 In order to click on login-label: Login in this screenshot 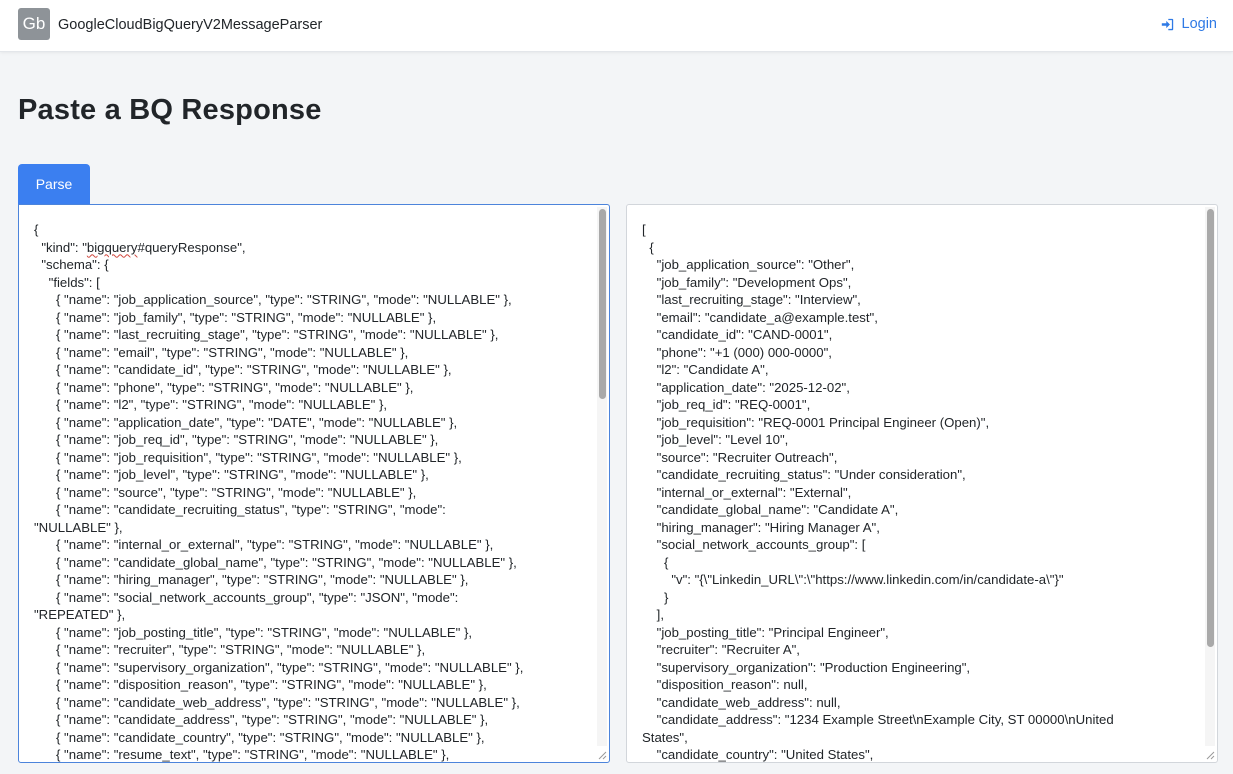, I will do `click(1199, 24)`.